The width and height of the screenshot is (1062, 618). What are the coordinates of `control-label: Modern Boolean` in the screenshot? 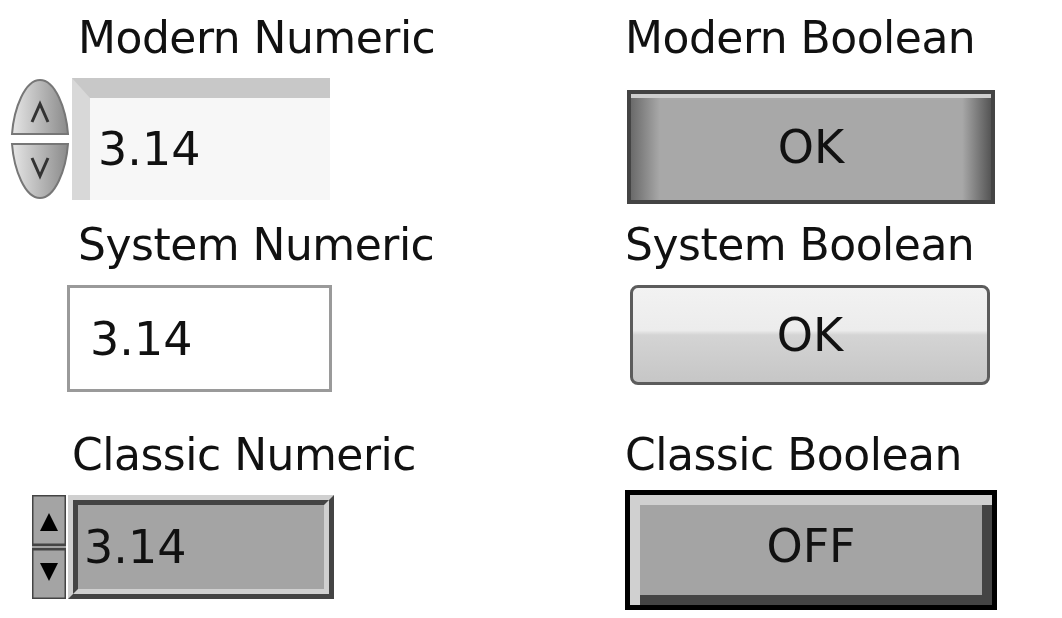 It's located at (801, 38).